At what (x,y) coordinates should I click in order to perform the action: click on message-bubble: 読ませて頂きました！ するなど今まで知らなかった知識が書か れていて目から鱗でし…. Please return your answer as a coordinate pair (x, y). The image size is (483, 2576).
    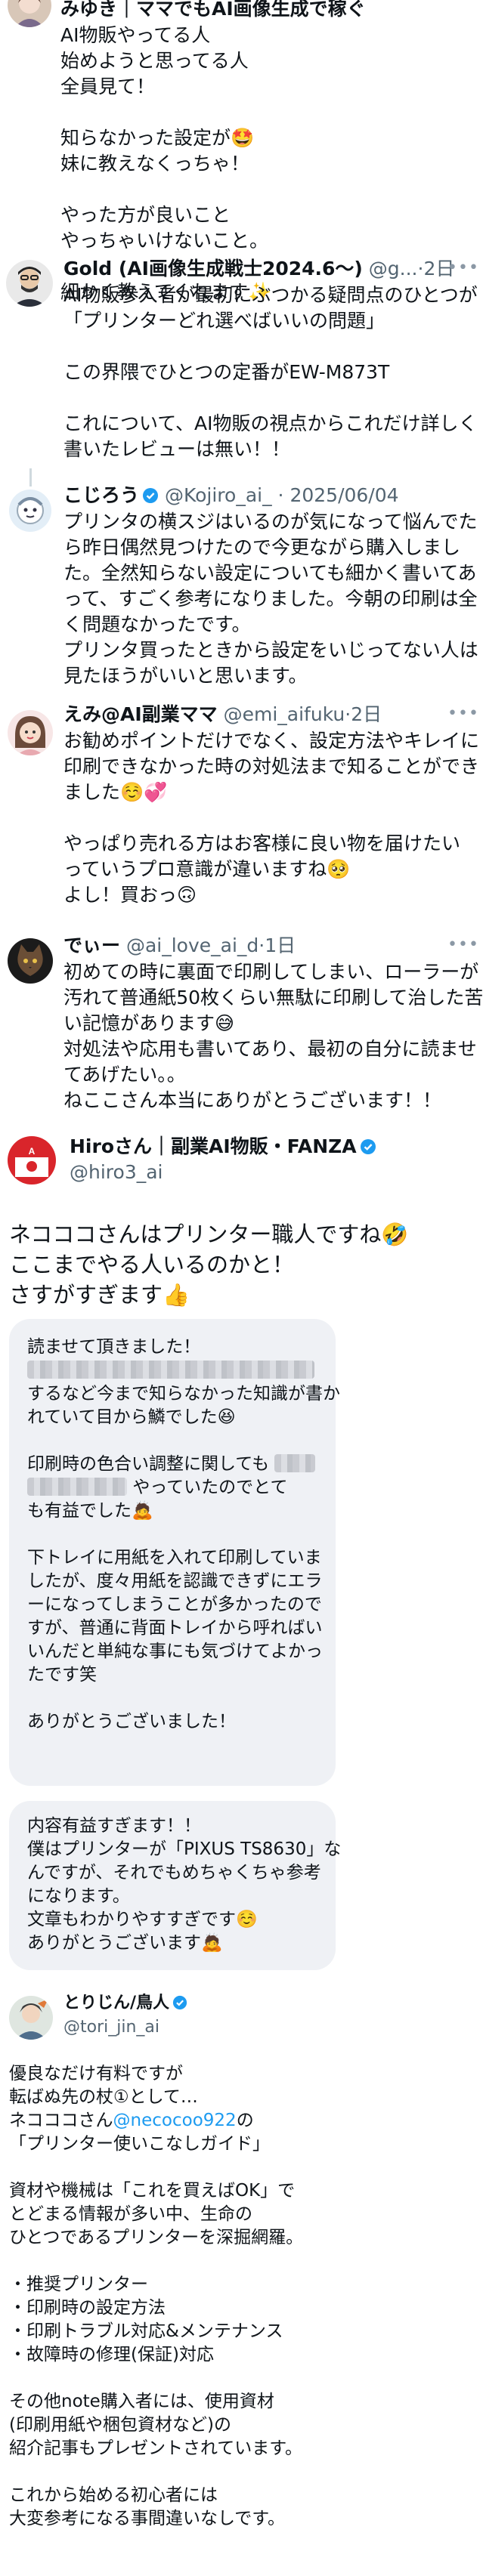
    Looking at the image, I should click on (174, 1552).